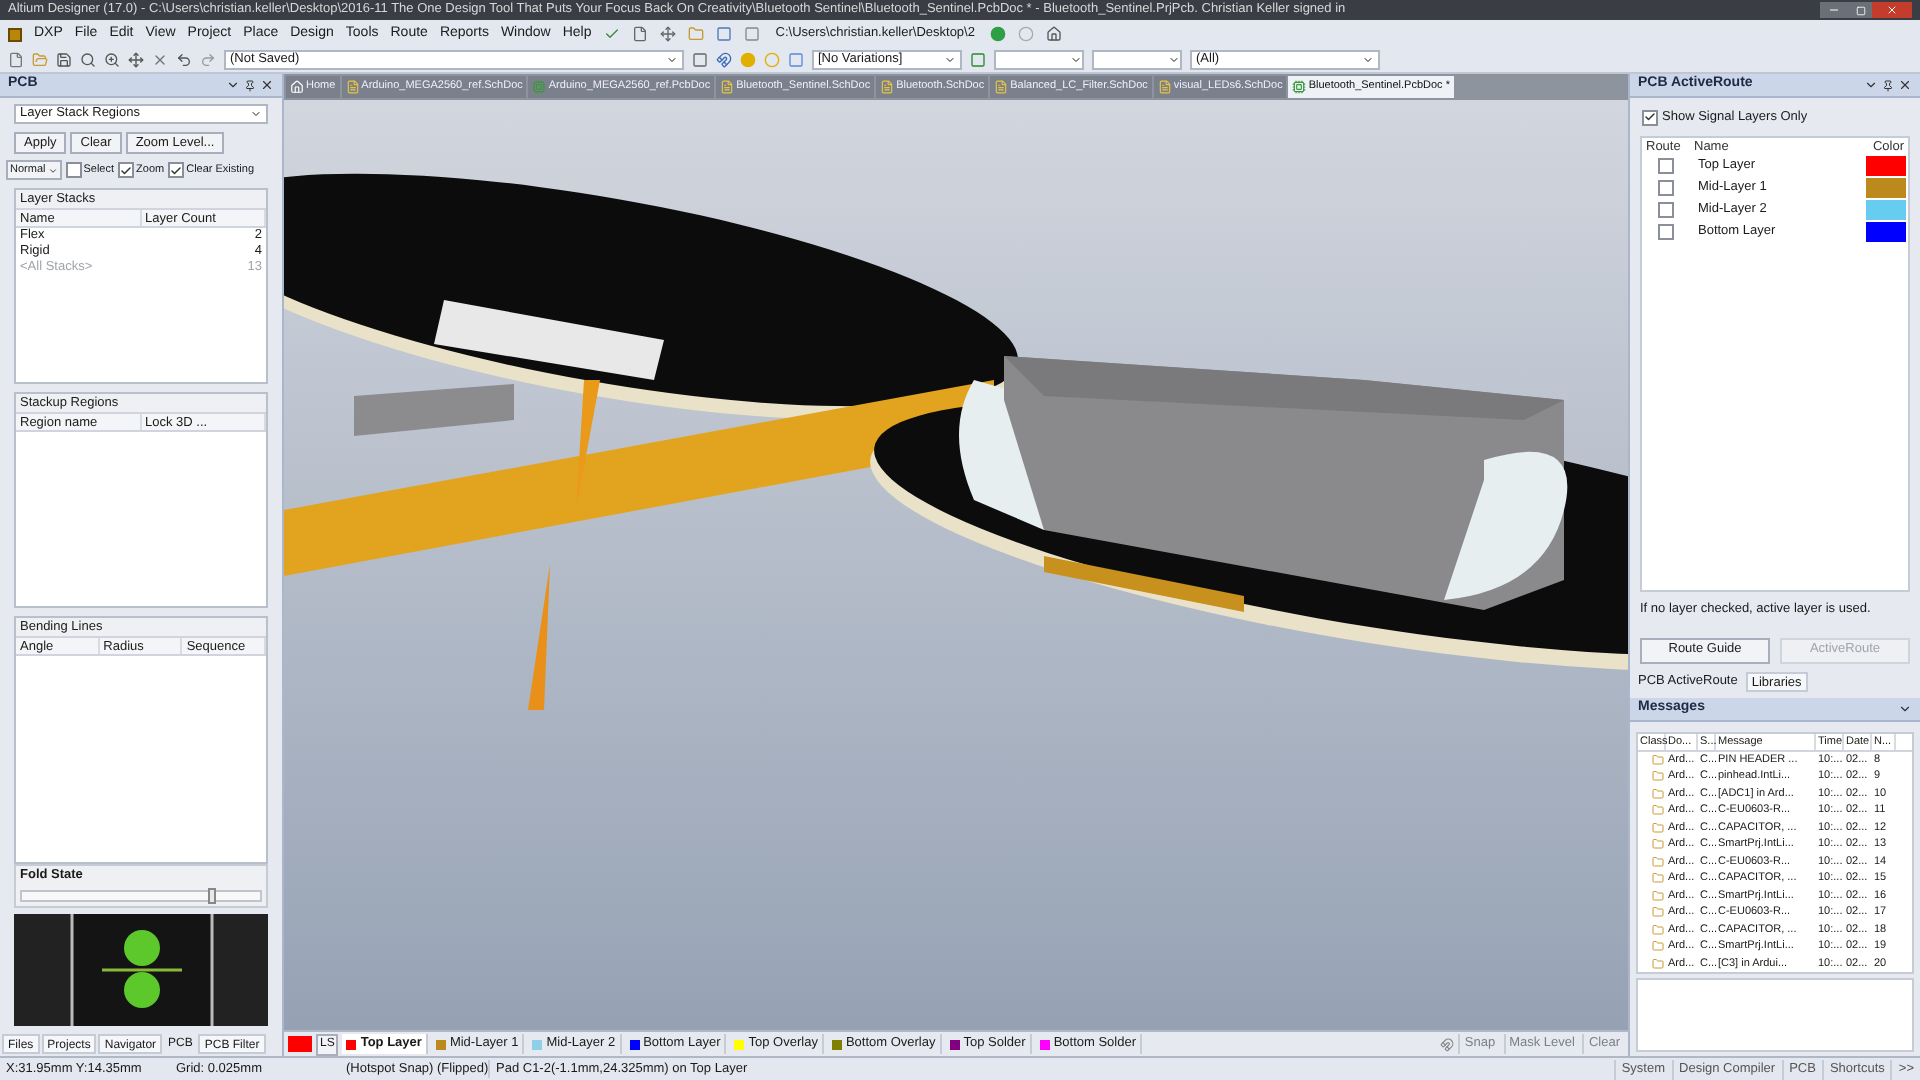 This screenshot has width=1920, height=1080. I want to click on redo-icon, so click(208, 60).